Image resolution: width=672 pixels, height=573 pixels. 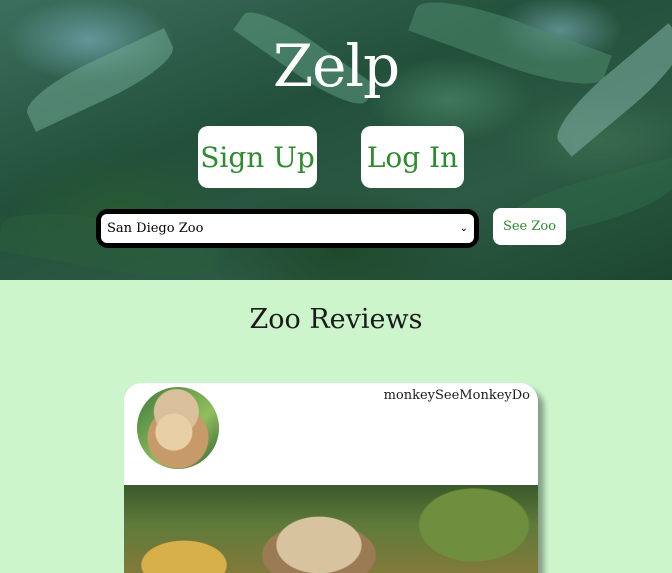 What do you see at coordinates (412, 157) in the screenshot?
I see `log-in-button: Log In` at bounding box center [412, 157].